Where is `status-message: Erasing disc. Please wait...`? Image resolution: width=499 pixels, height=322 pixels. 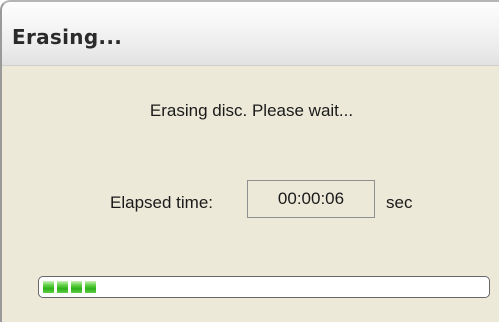 status-message: Erasing disc. Please wait... is located at coordinates (251, 110).